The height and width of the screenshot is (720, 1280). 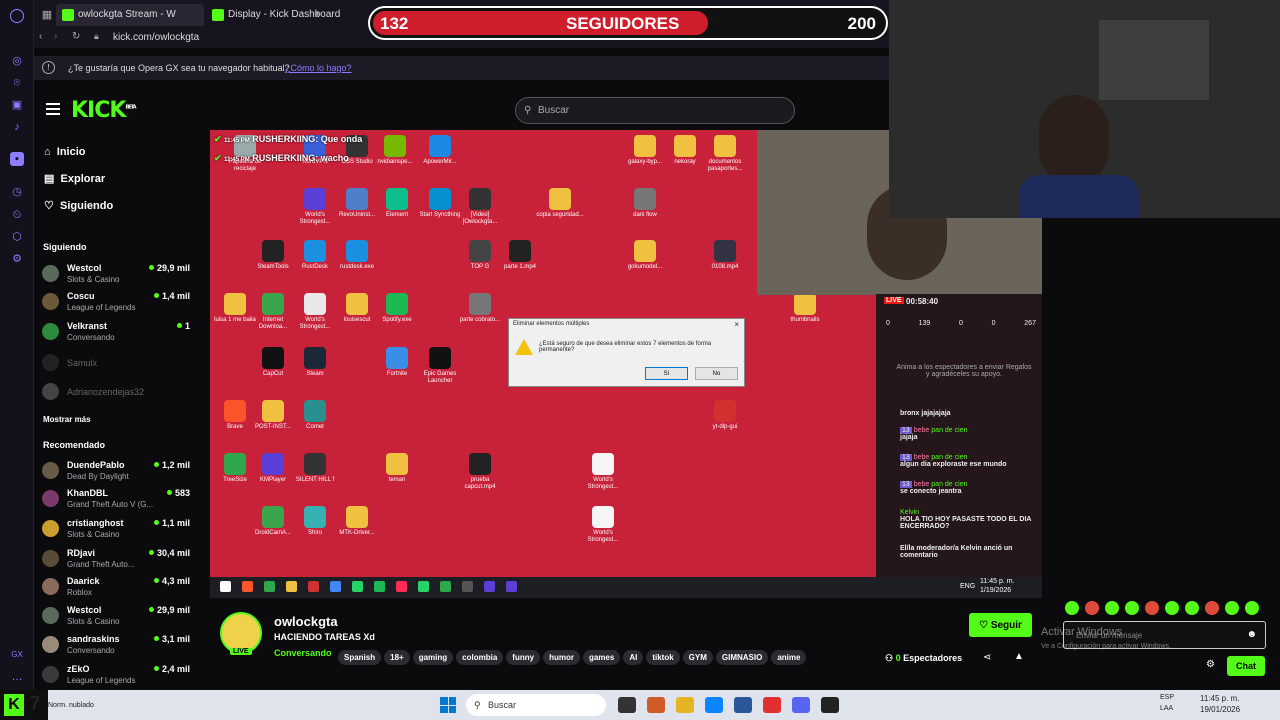 I want to click on share-icon: ⋖, so click(x=987, y=657).